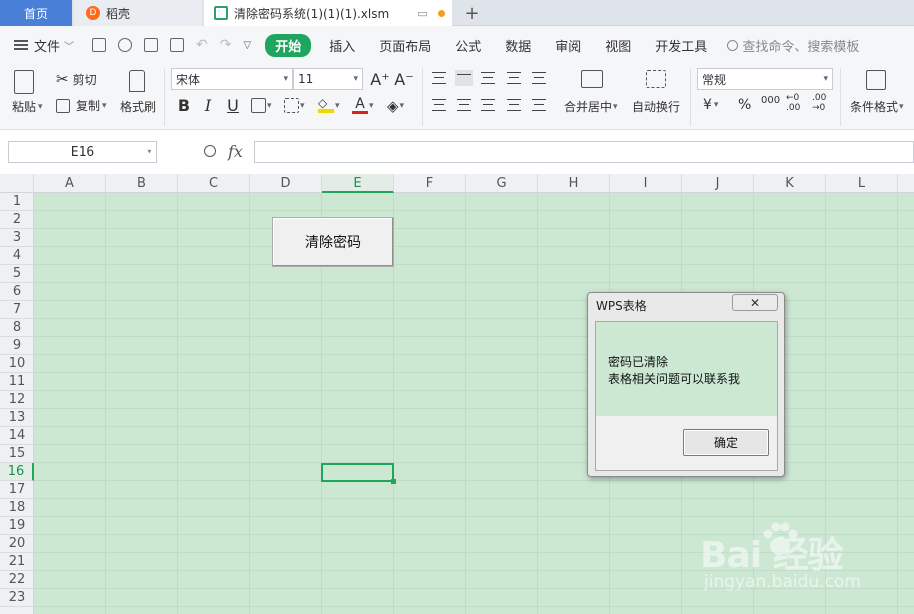 Image resolution: width=914 pixels, height=614 pixels. What do you see at coordinates (468, 45) in the screenshot?
I see `menu-formulas: 公式` at bounding box center [468, 45].